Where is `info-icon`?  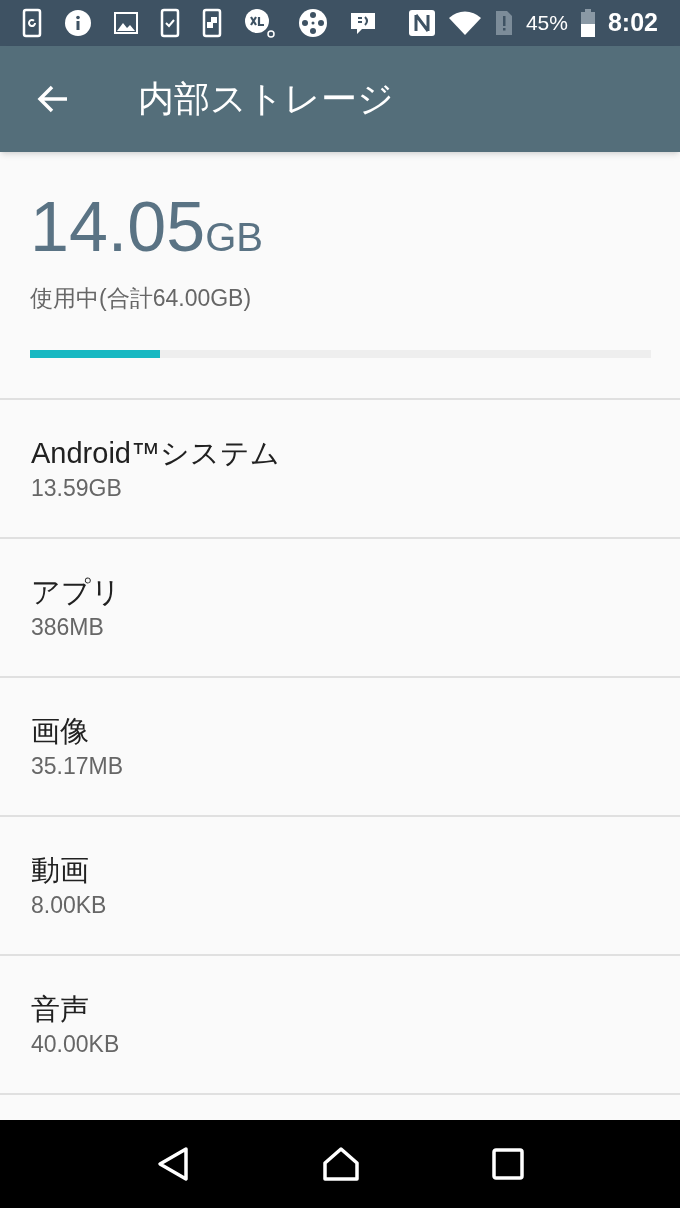 info-icon is located at coordinates (78, 23).